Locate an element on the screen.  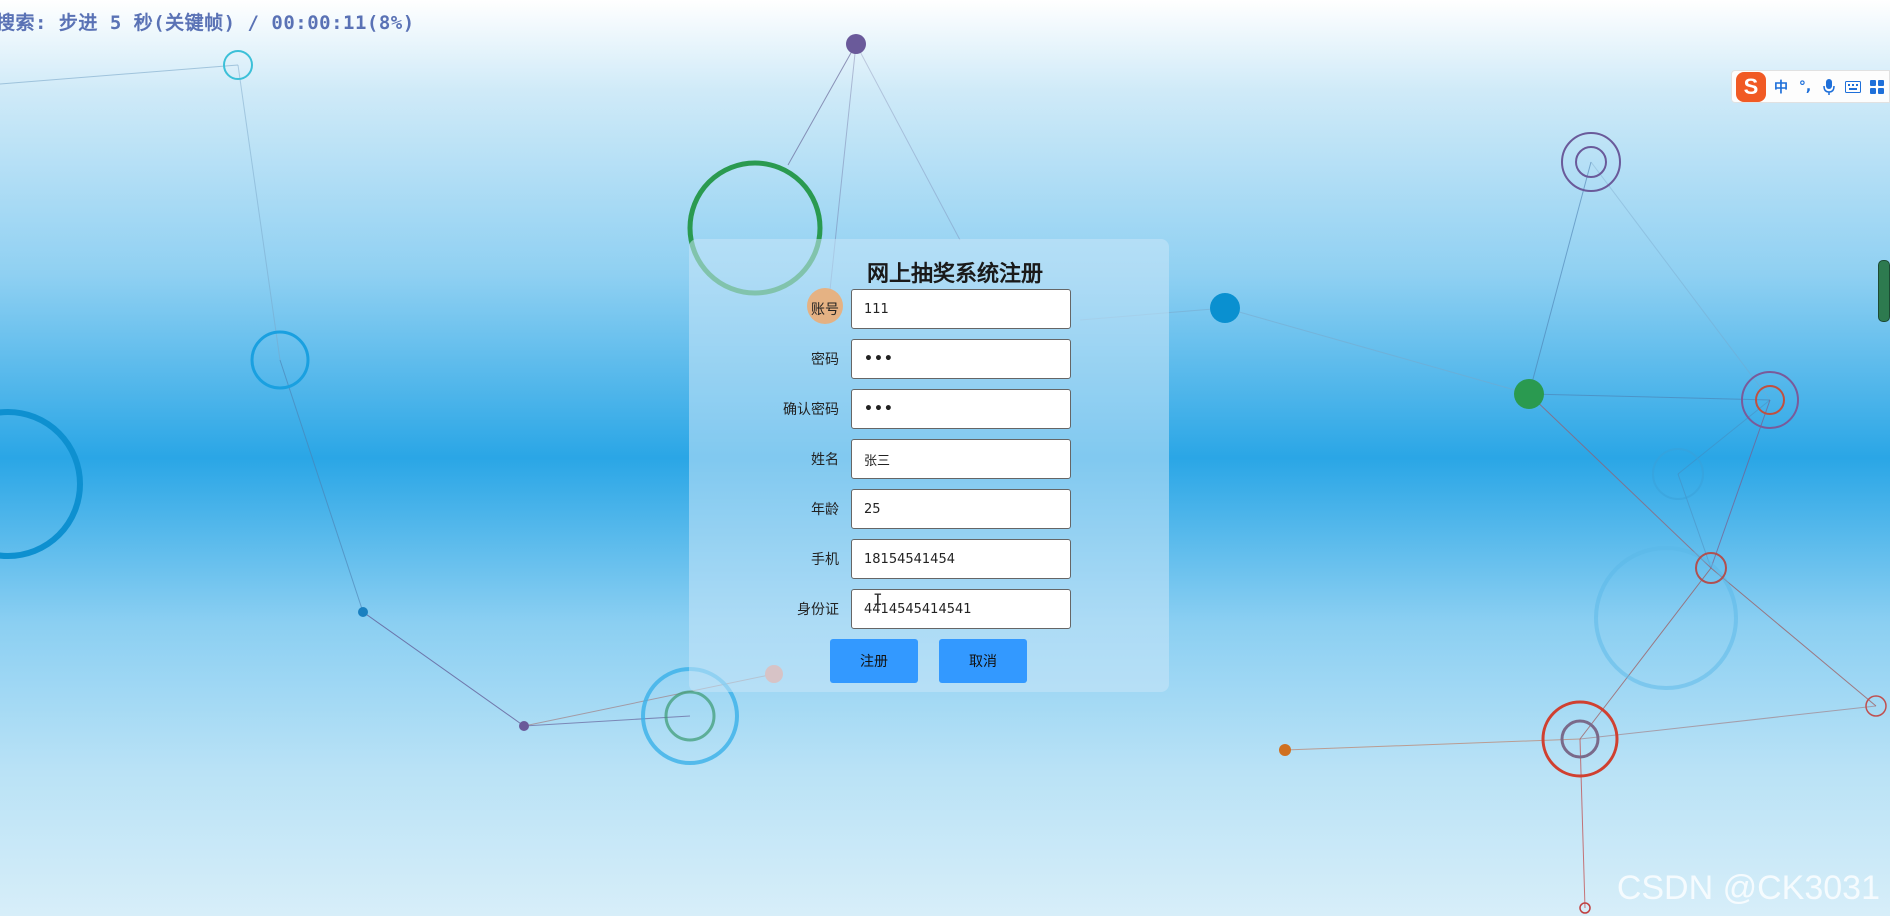
name-label: 姓名 is located at coordinates (825, 460).